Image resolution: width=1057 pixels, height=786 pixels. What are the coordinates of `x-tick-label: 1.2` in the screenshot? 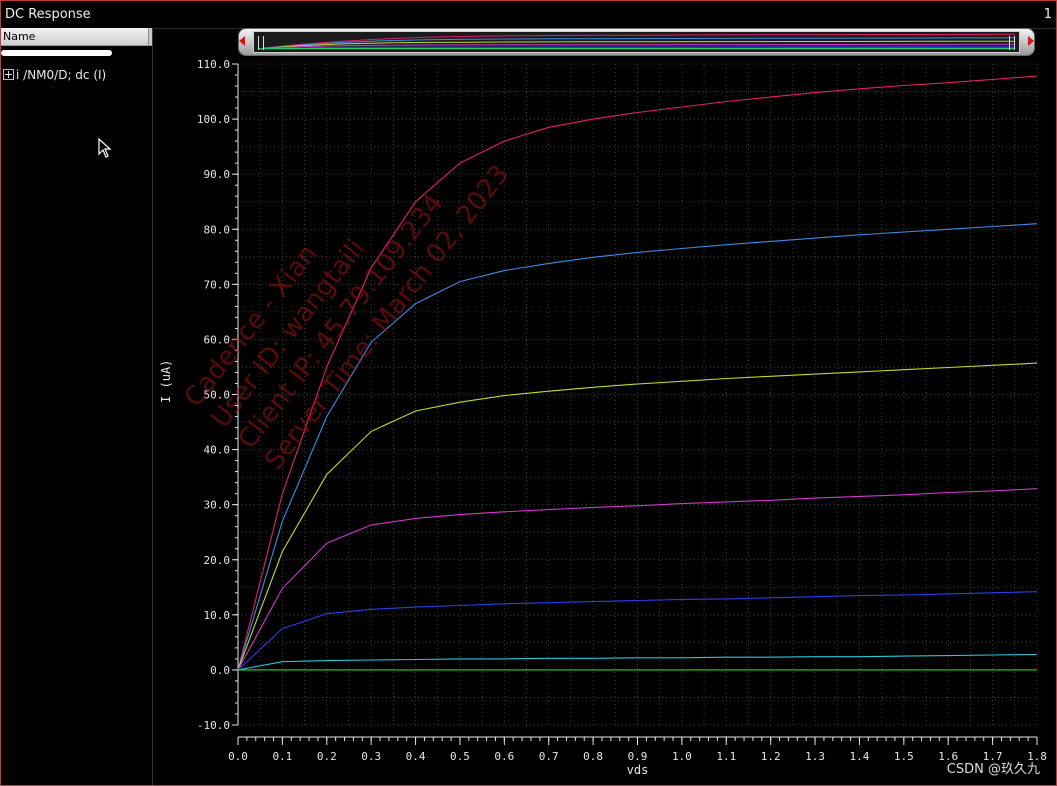 It's located at (771, 756).